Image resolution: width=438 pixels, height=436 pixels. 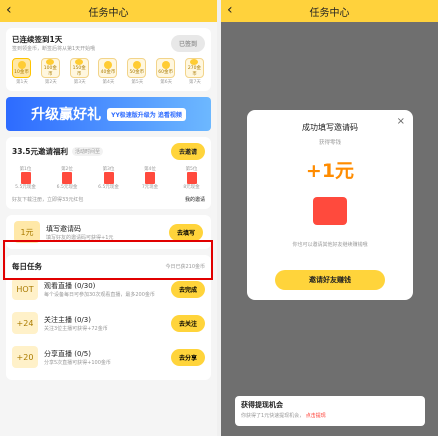 What do you see at coordinates (262, 405) in the screenshot?
I see `toast-title: 获得提现机会` at bounding box center [262, 405].